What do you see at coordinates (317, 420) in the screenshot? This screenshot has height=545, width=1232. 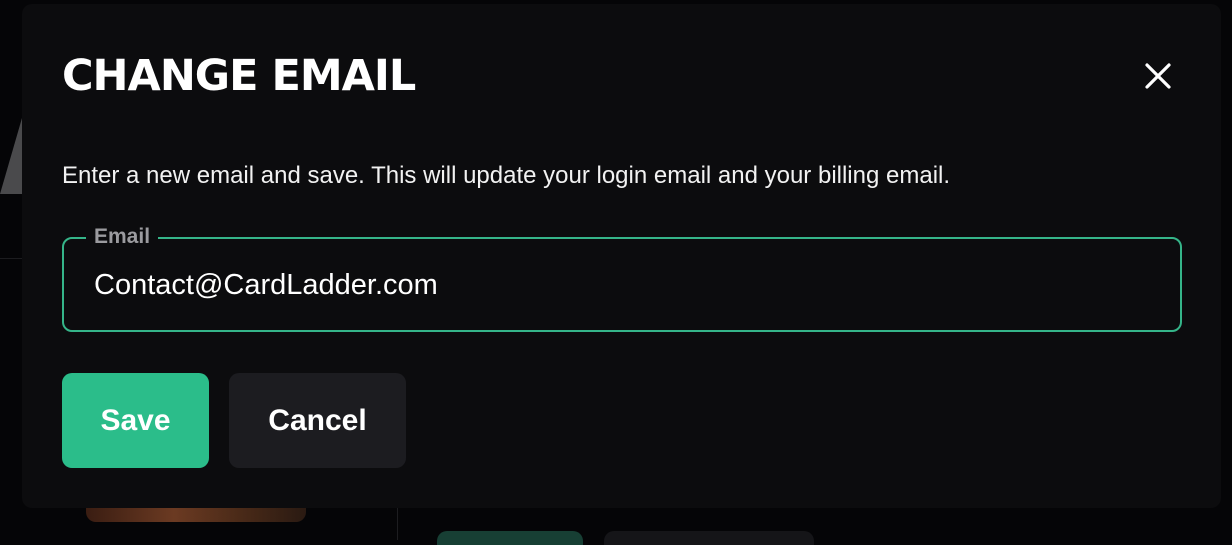 I see `cancel-button: Cancel` at bounding box center [317, 420].